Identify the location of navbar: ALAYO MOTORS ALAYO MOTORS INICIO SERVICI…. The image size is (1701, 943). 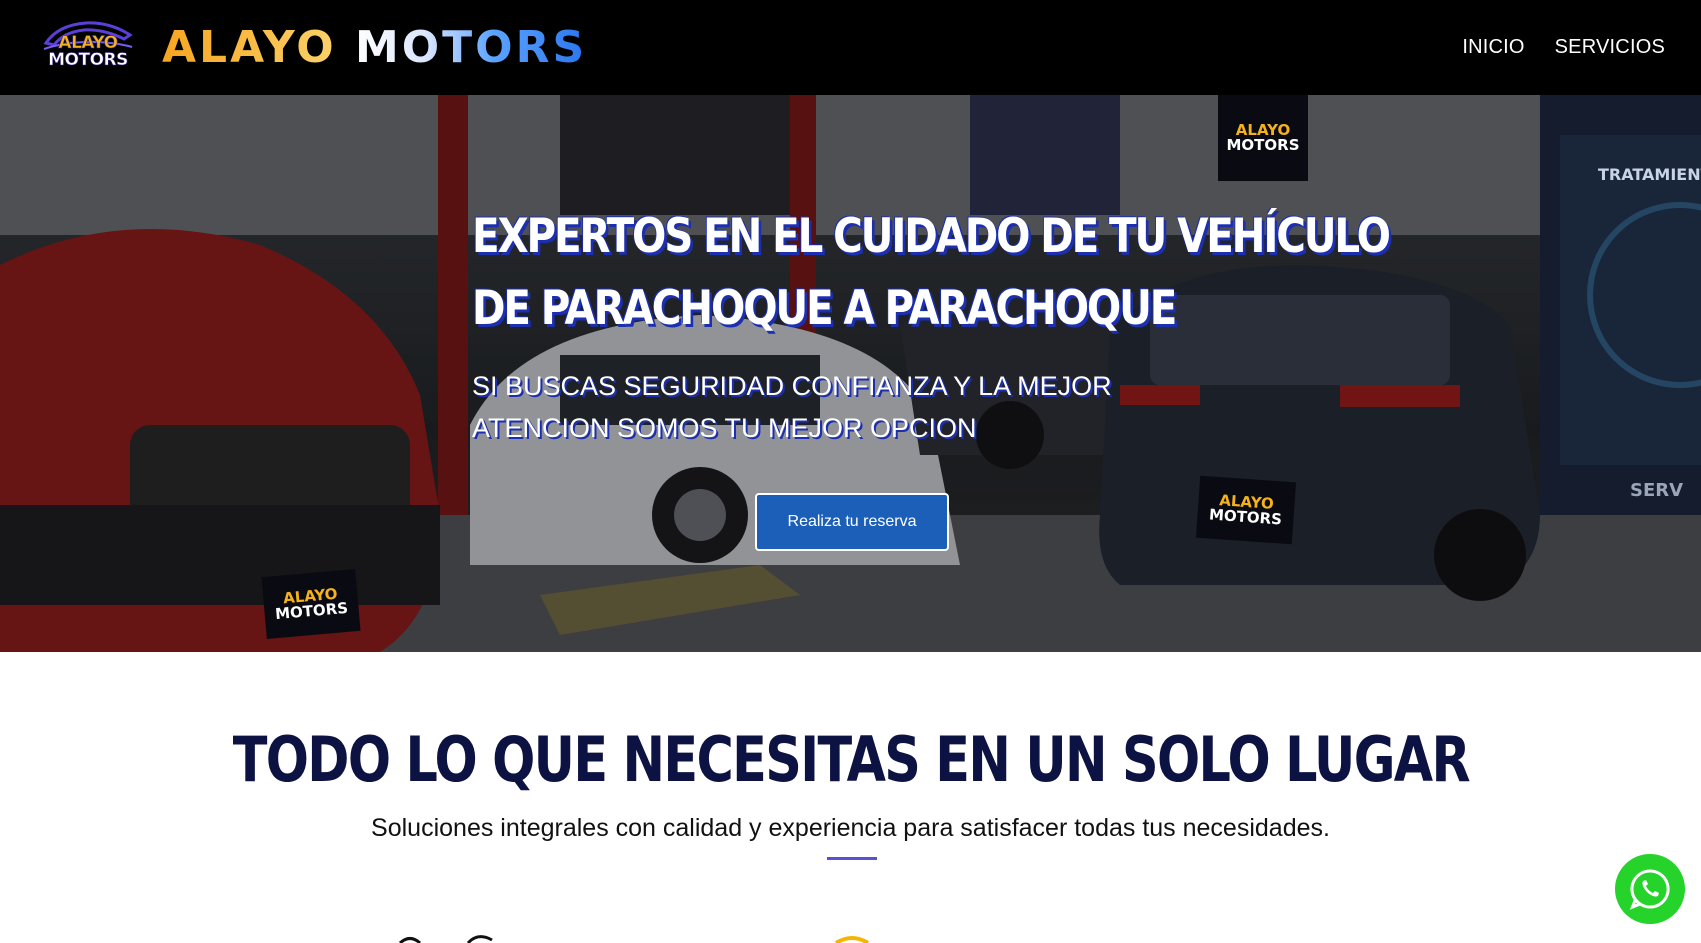
(850, 47).